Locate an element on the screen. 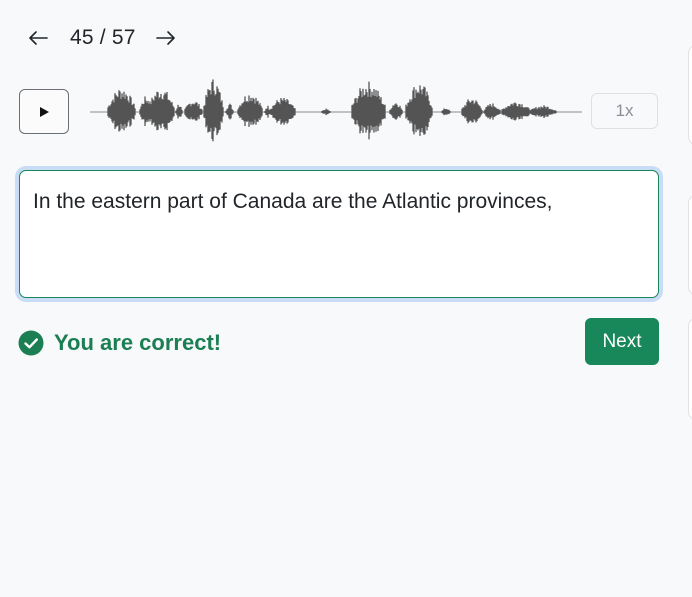  result-message: You are correct! is located at coordinates (119, 343).